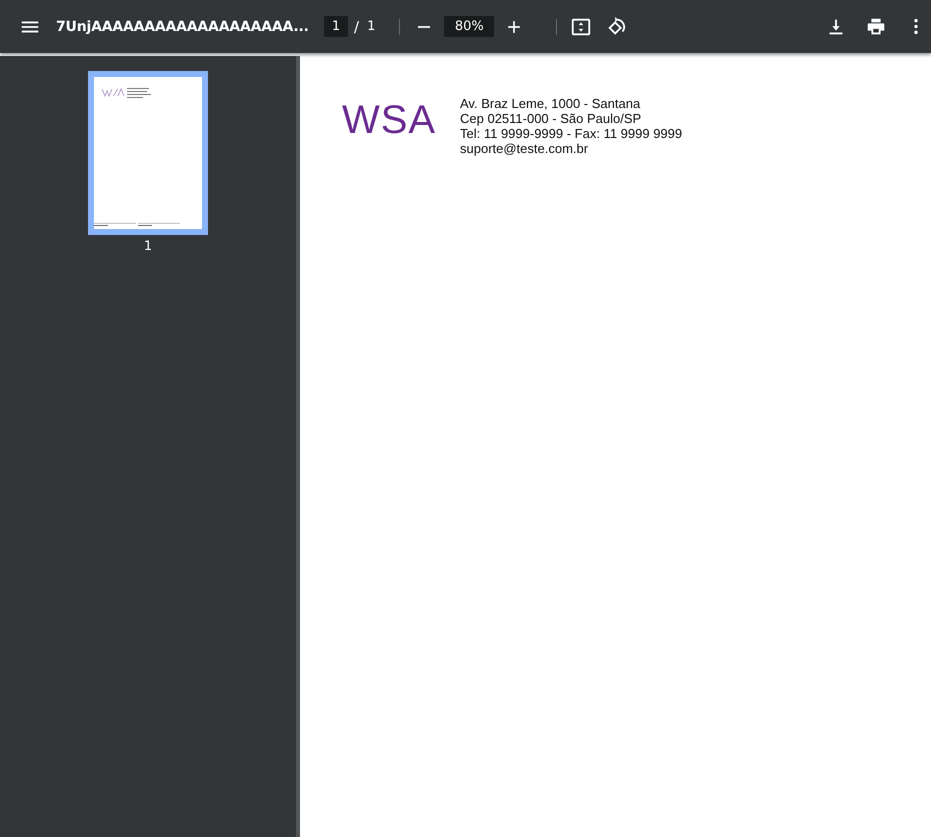 The width and height of the screenshot is (931, 837). Describe the element at coordinates (390, 120) in the screenshot. I see `company-logo: WSA` at that location.